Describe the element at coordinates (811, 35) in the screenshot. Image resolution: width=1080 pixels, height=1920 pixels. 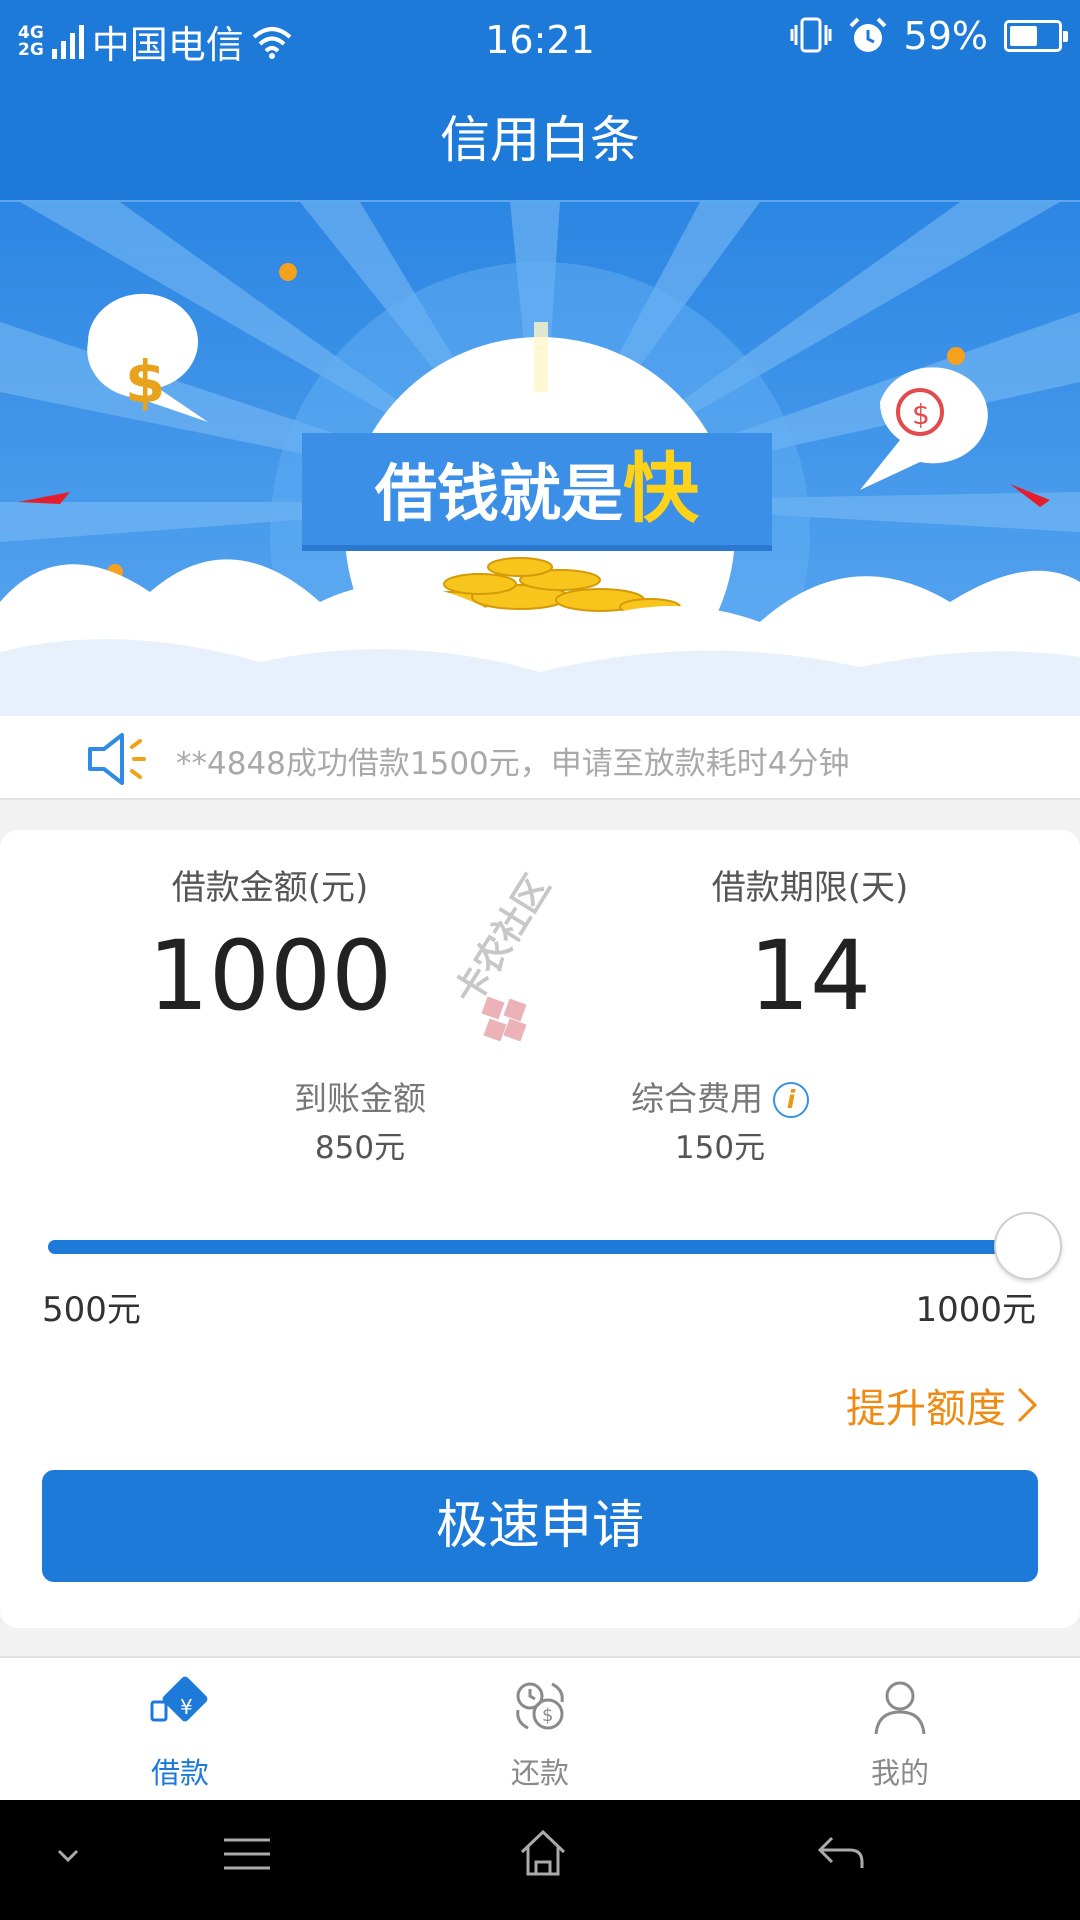
I see `vibrate-icon` at that location.